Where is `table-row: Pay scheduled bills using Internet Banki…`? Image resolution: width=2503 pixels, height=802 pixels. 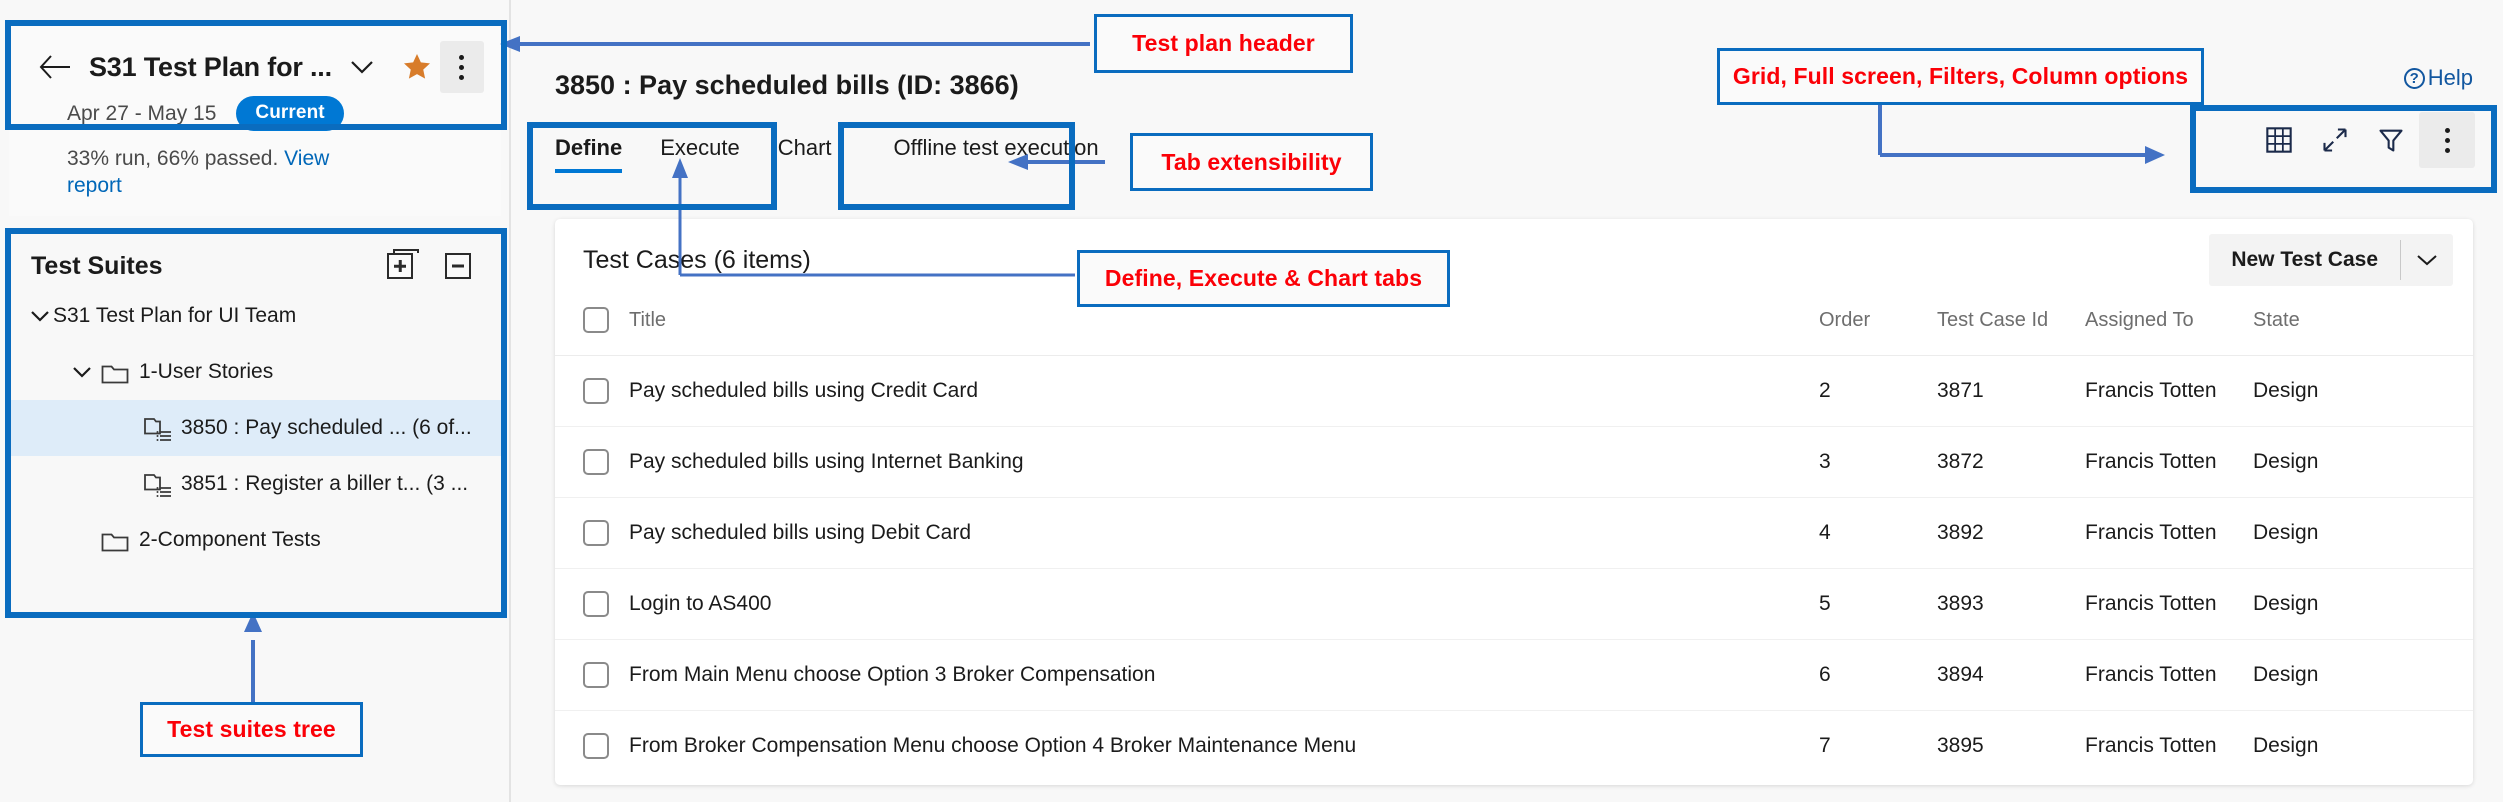 table-row: Pay scheduled bills using Internet Banki… is located at coordinates (1514, 462).